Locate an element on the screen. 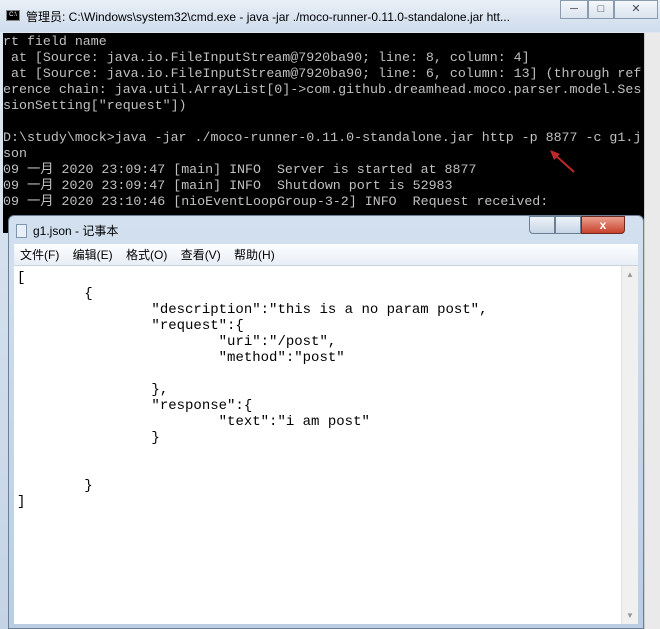  close-button: ✕ is located at coordinates (636, 9).